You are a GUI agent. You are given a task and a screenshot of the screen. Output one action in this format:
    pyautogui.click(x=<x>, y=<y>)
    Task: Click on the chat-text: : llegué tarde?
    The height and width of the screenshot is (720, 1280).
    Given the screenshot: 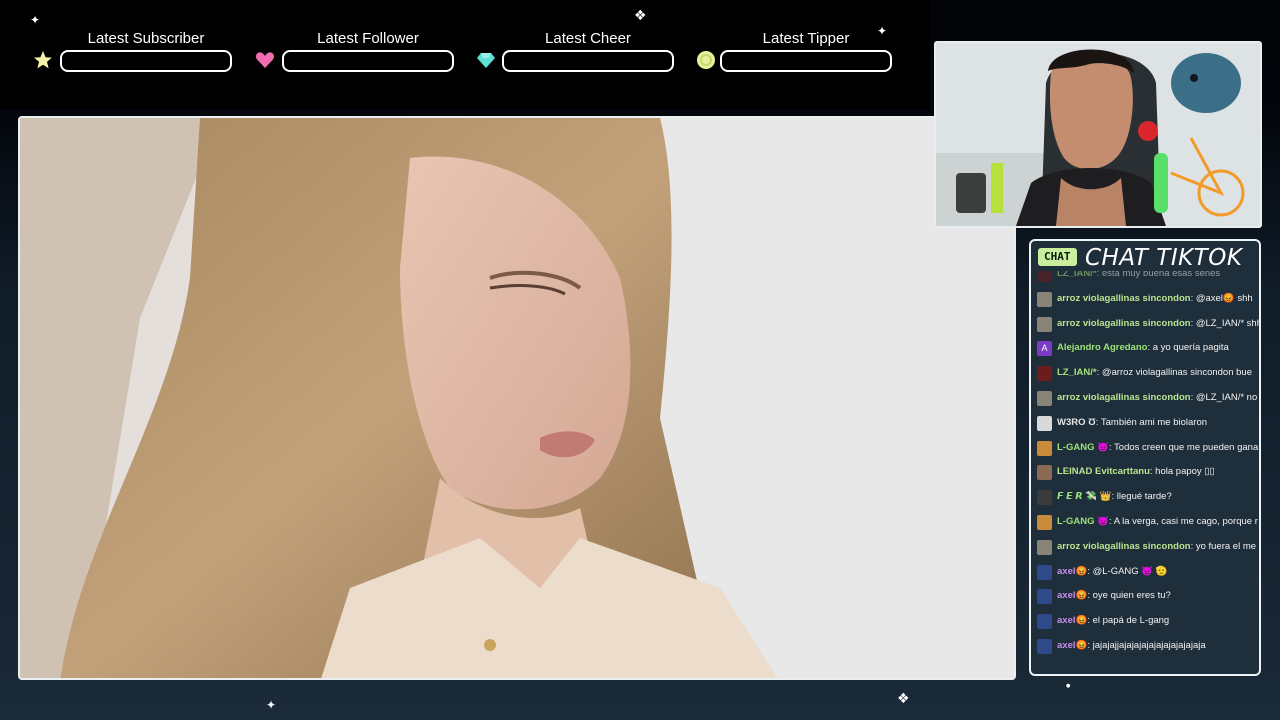 What is the action you would take?
    pyautogui.click(x=1141, y=497)
    